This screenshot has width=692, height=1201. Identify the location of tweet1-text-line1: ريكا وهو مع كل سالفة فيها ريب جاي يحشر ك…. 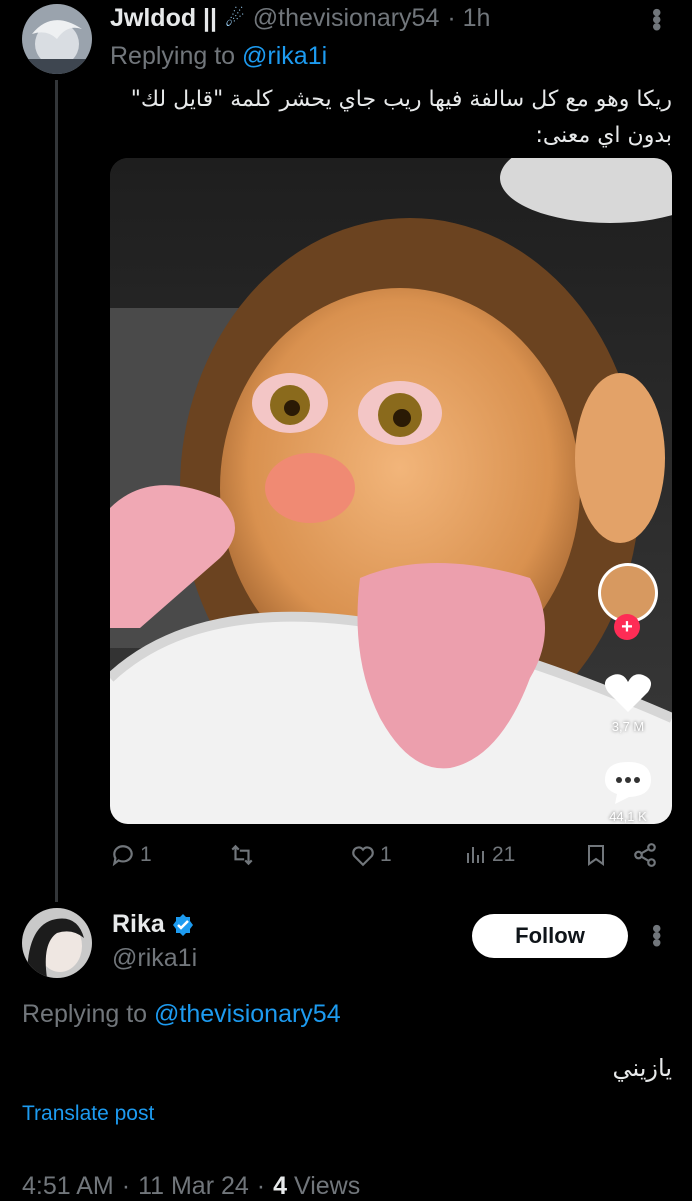
(401, 99).